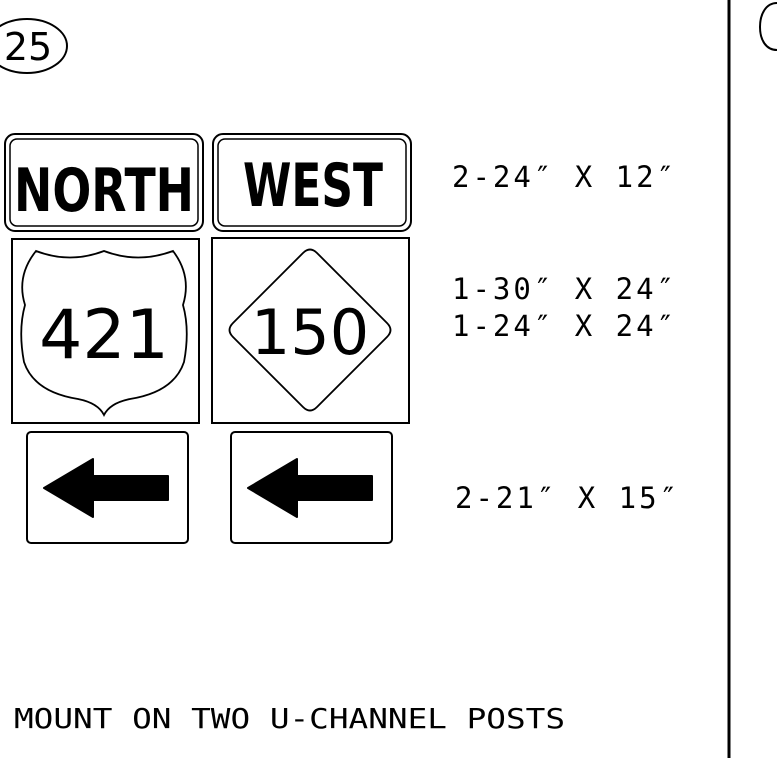 Image resolution: width=777 pixels, height=758 pixels. Describe the element at coordinates (104, 191) in the screenshot. I see `north-label: NORTH` at that location.